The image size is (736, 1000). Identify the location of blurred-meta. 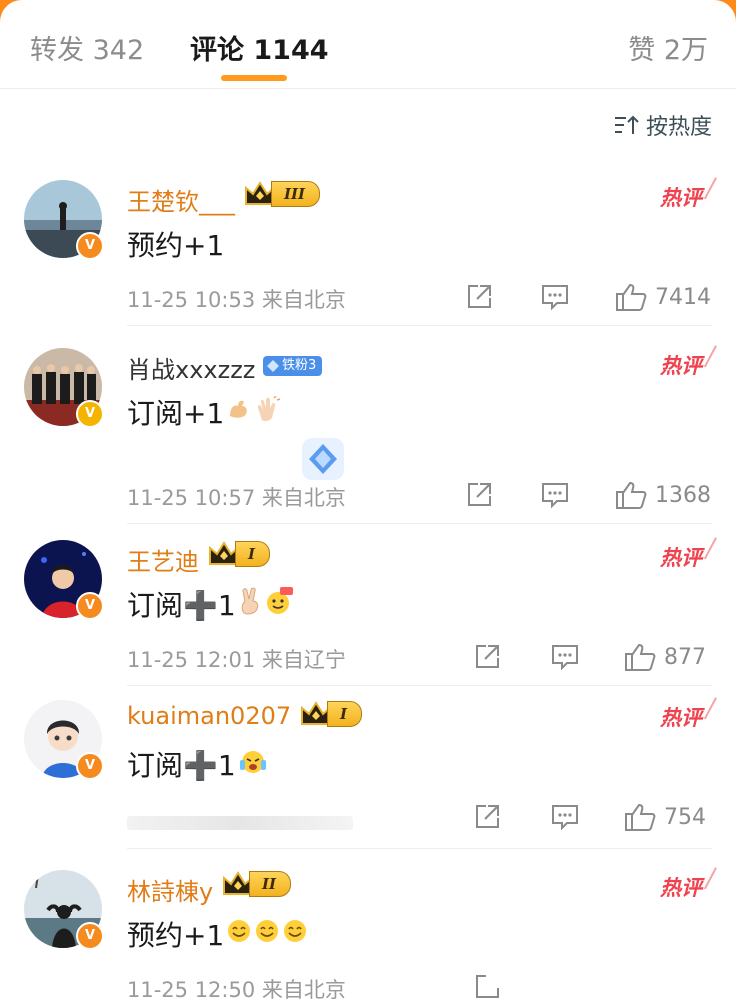
(240, 823).